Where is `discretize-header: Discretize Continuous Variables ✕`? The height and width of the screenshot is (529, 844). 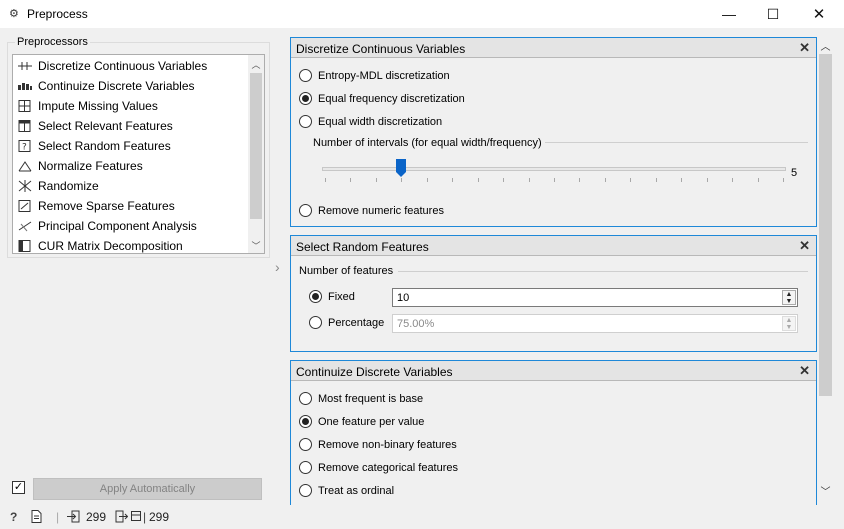
discretize-header: Discretize Continuous Variables ✕ is located at coordinates (553, 48).